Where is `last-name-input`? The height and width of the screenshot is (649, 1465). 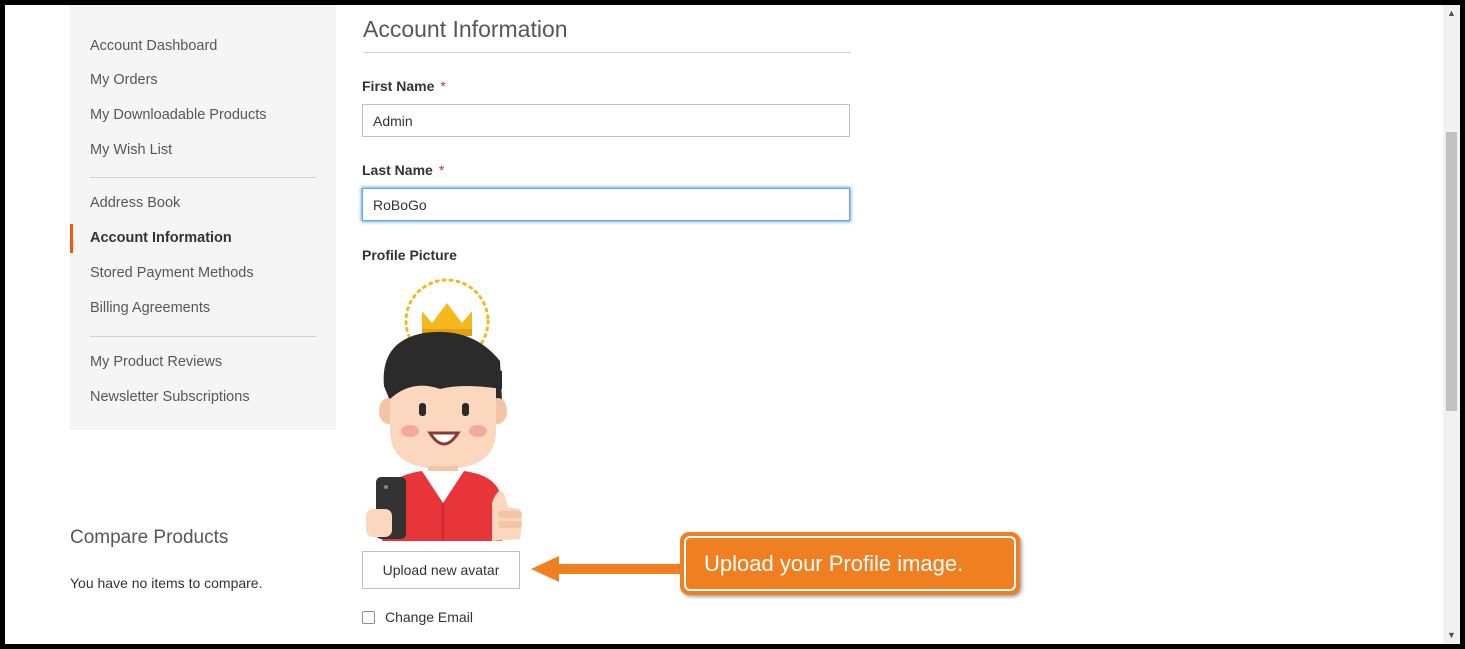 last-name-input is located at coordinates (606, 204).